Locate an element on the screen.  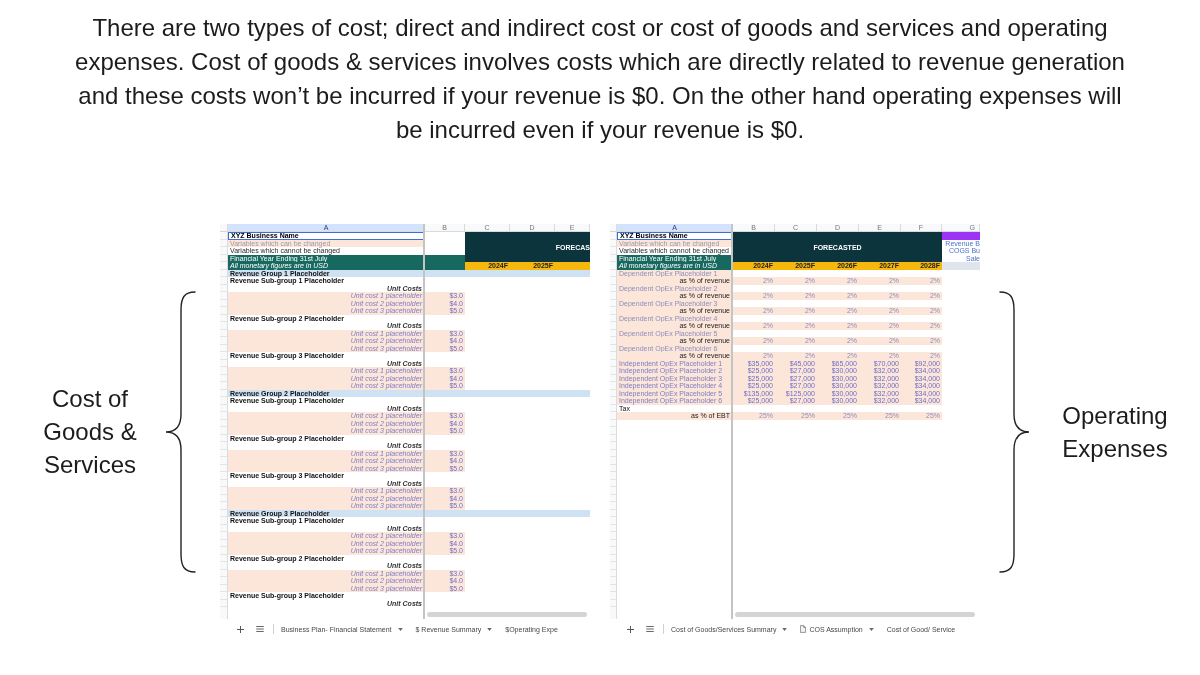
accent-bar is located at coordinates (961, 236).